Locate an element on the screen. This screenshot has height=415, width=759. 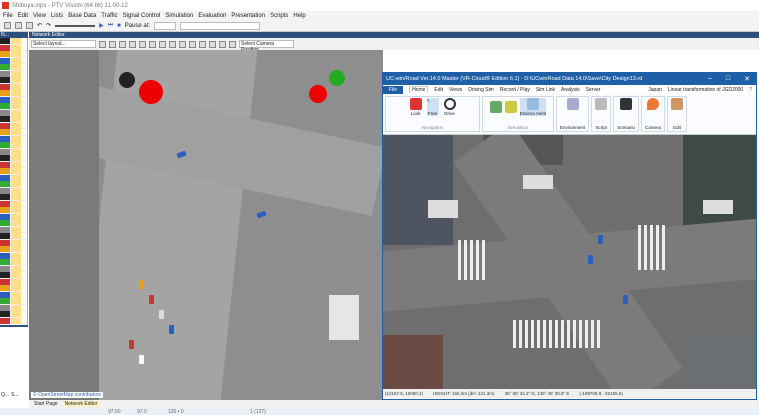
menu-evaluation: Evaluation is located at coordinates (212, 16).